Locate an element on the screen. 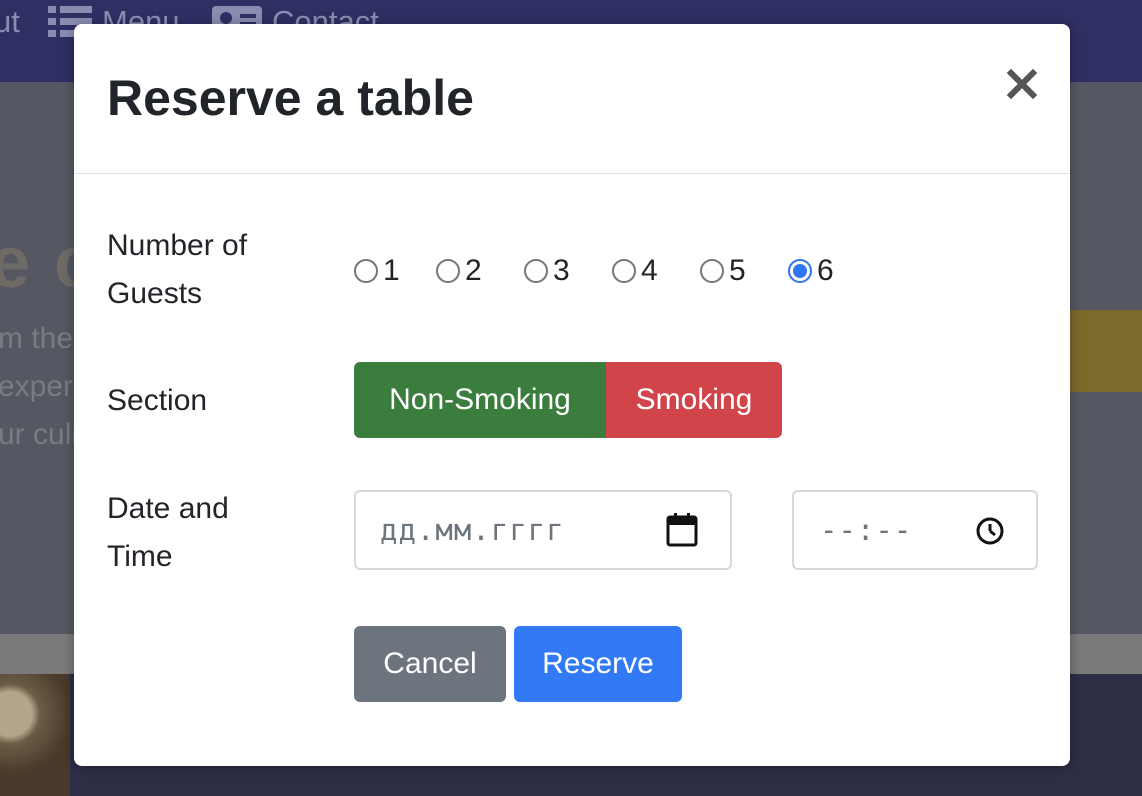 This screenshot has width=1142, height=796. guests-label-line-1: Number of is located at coordinates (177, 245).